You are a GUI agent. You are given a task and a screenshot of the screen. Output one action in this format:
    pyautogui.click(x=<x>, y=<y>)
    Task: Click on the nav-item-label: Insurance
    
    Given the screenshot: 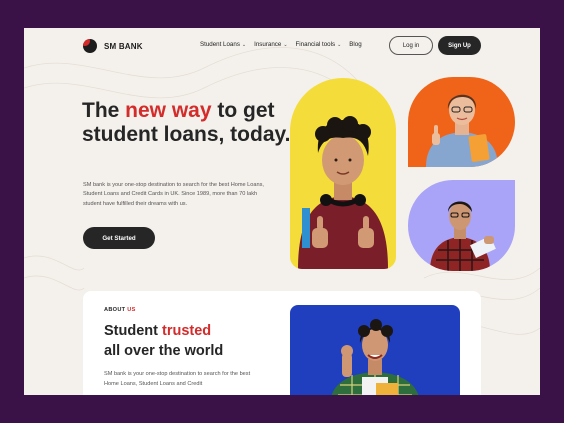 What is the action you would take?
    pyautogui.click(x=268, y=44)
    